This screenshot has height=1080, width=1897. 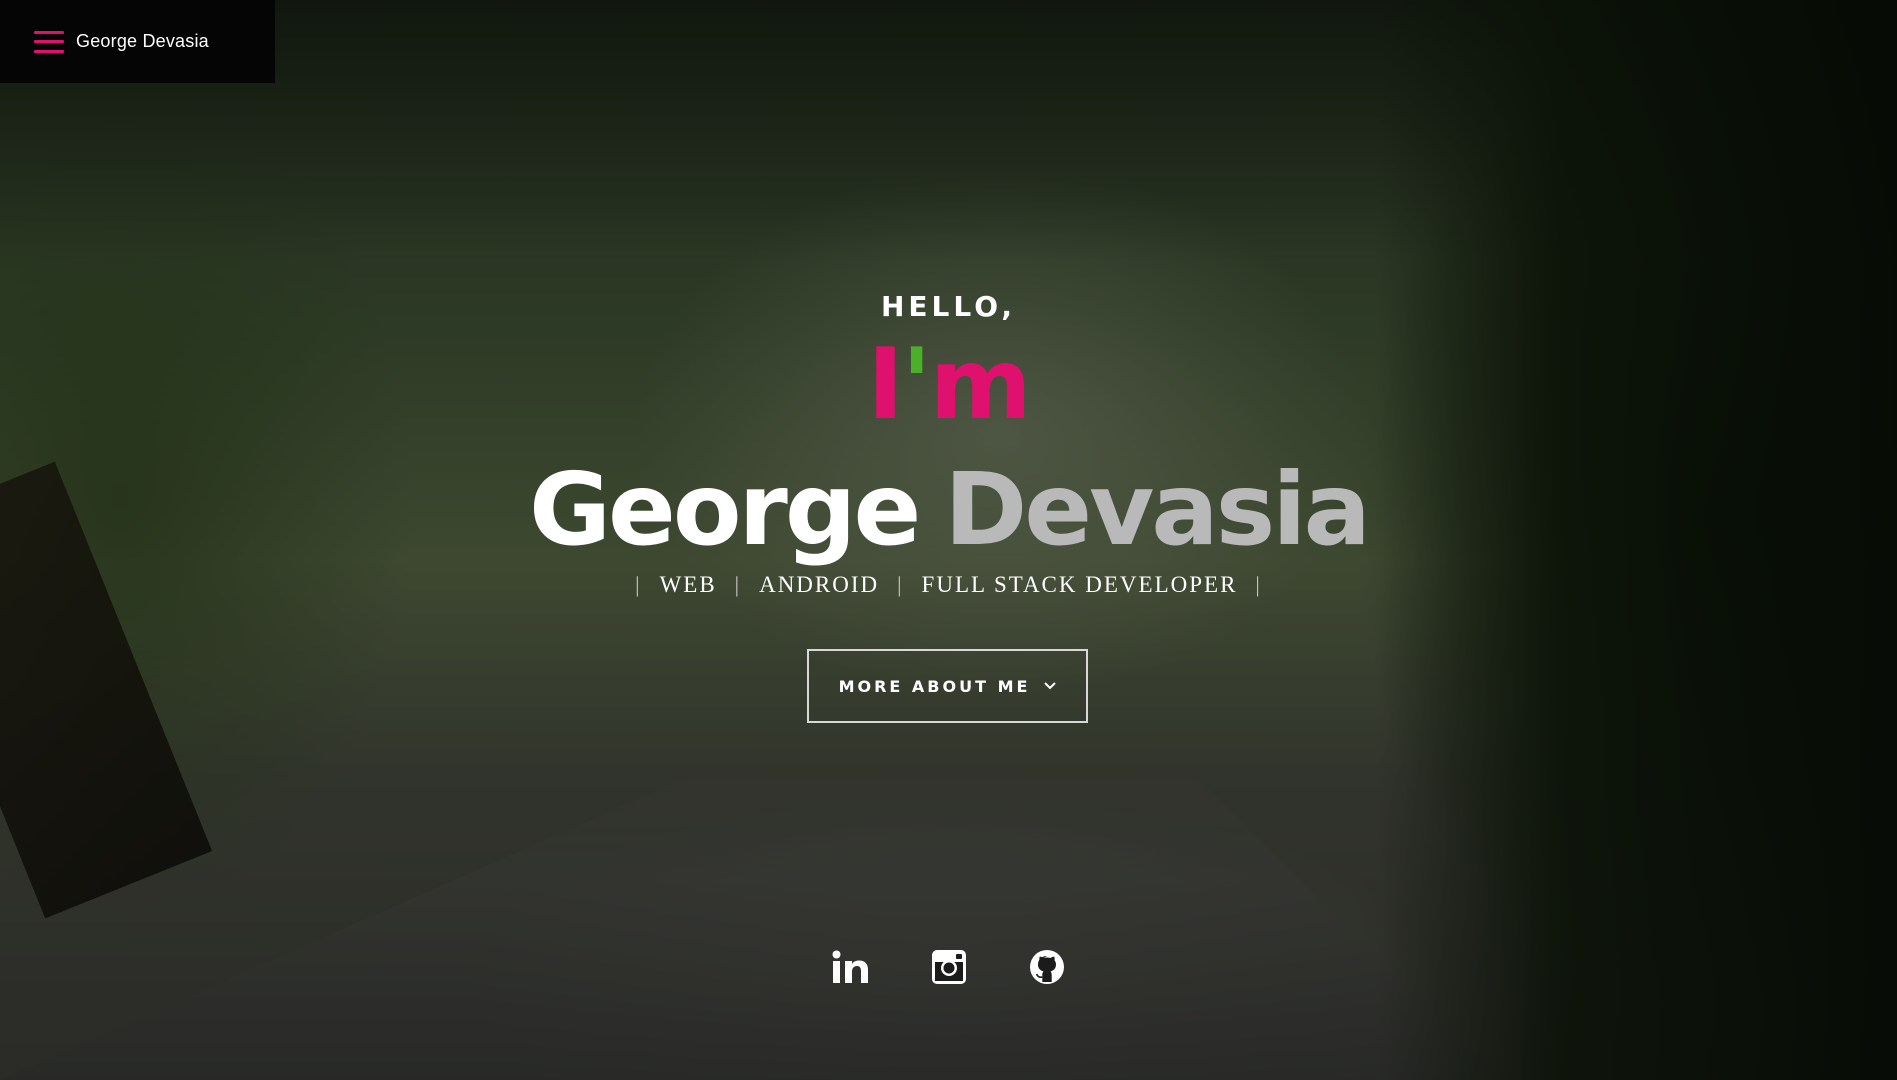 I want to click on role-web: WEB, so click(x=688, y=584).